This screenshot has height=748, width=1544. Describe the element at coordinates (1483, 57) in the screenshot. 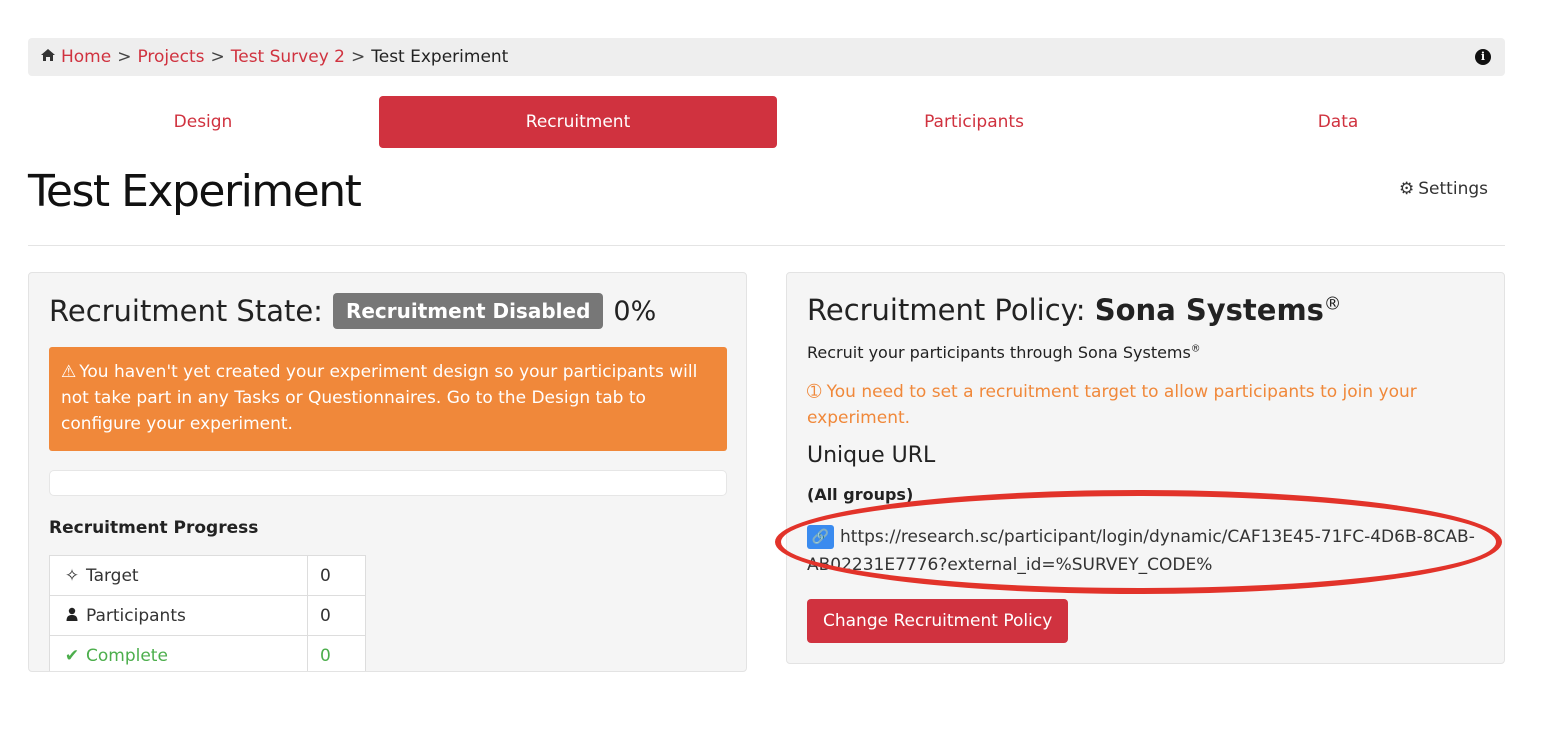

I see `info-icon: i` at that location.